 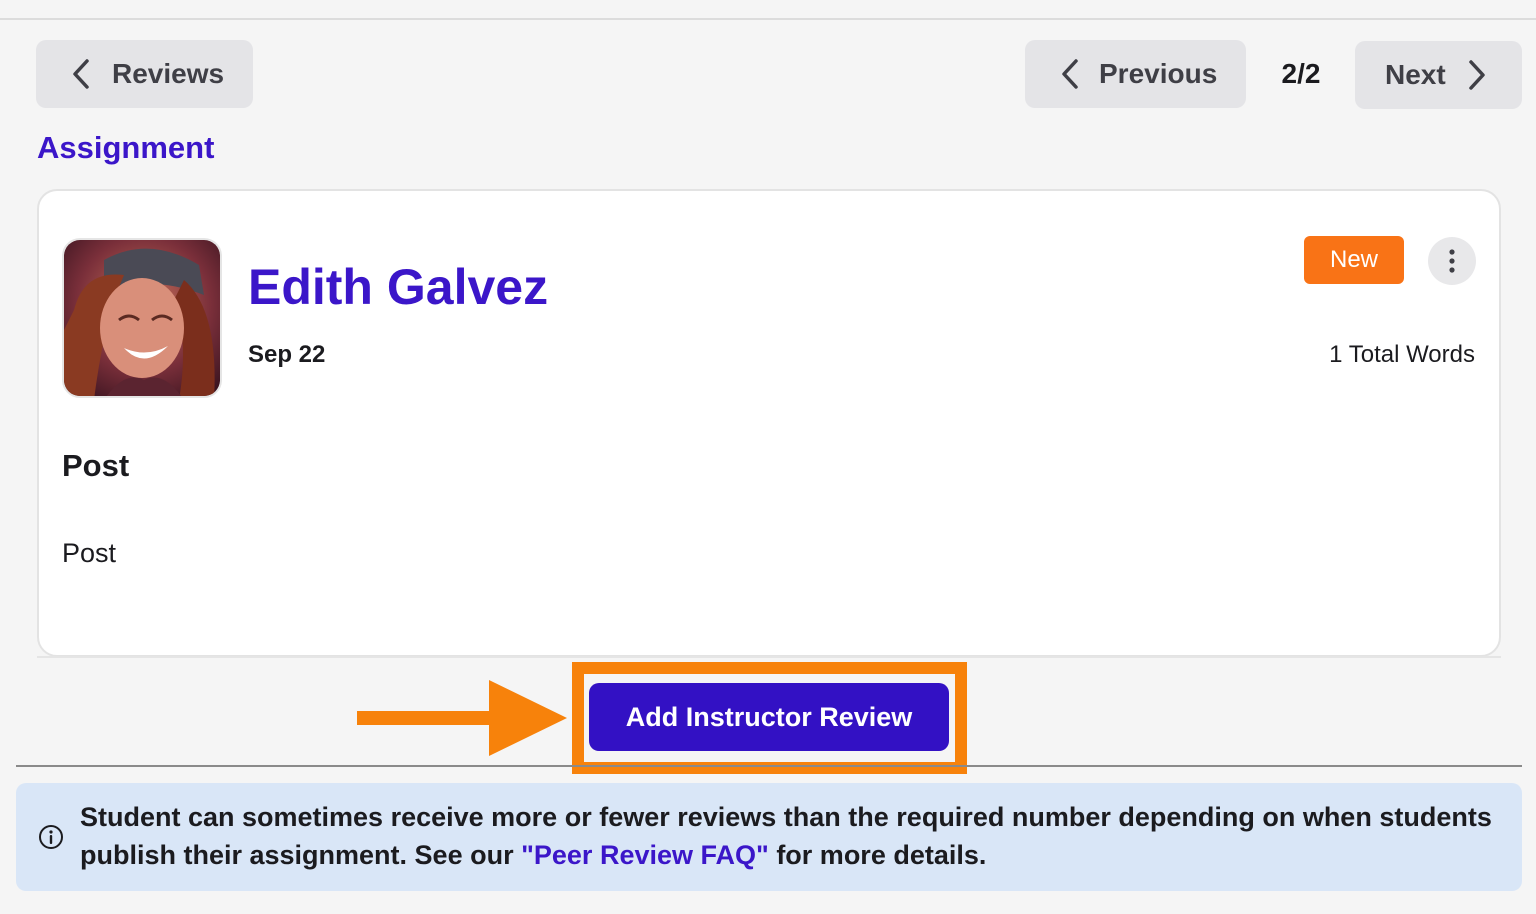 What do you see at coordinates (768, 19) in the screenshot?
I see `top-divider` at bounding box center [768, 19].